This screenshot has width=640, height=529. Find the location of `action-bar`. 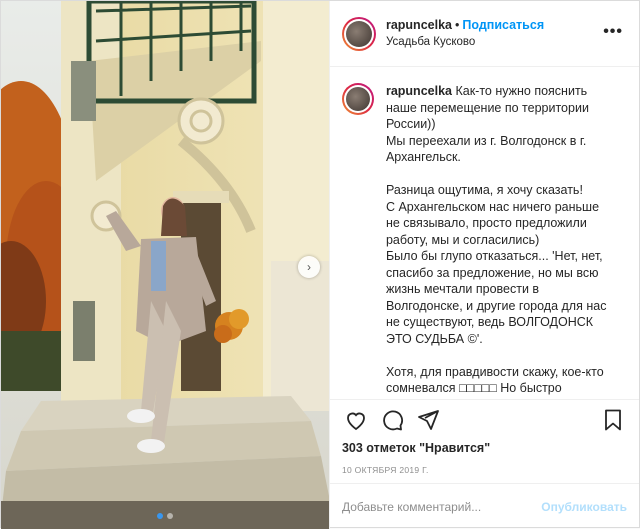

action-bar is located at coordinates (484, 419).